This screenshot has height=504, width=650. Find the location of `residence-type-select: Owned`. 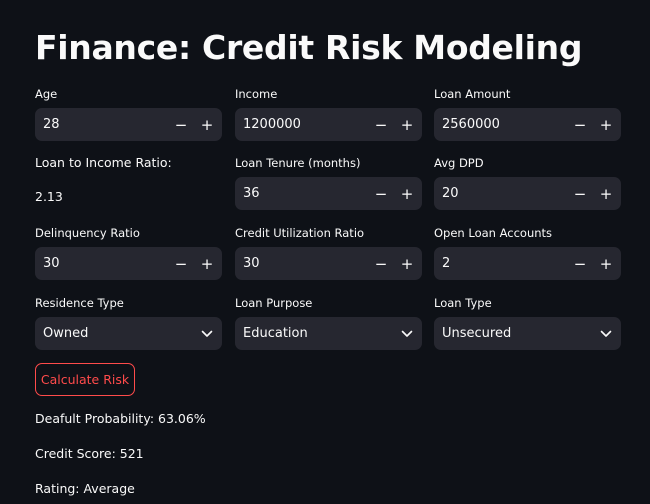

residence-type-select: Owned is located at coordinates (128, 333).